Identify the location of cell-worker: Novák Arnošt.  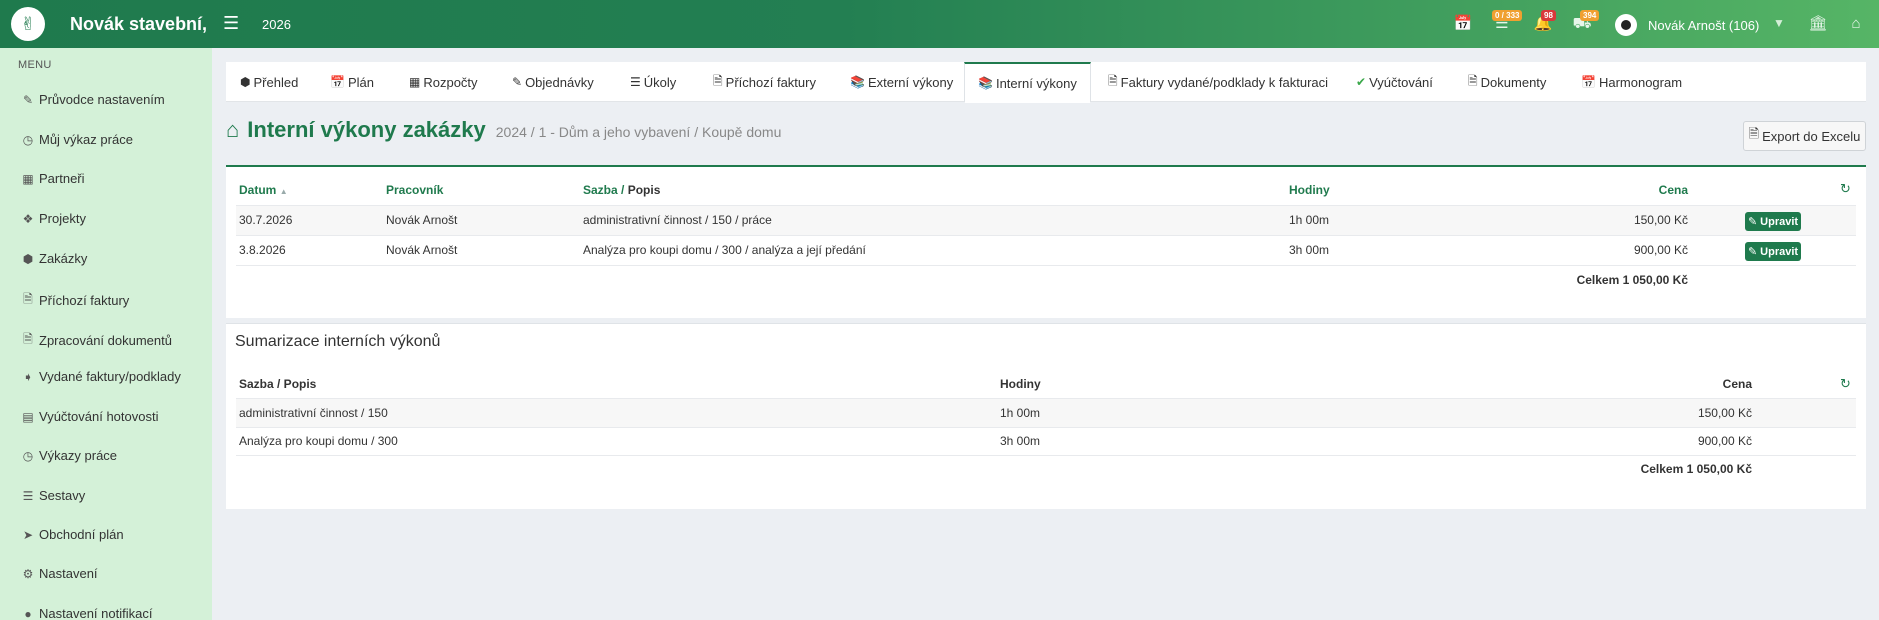
(422, 250).